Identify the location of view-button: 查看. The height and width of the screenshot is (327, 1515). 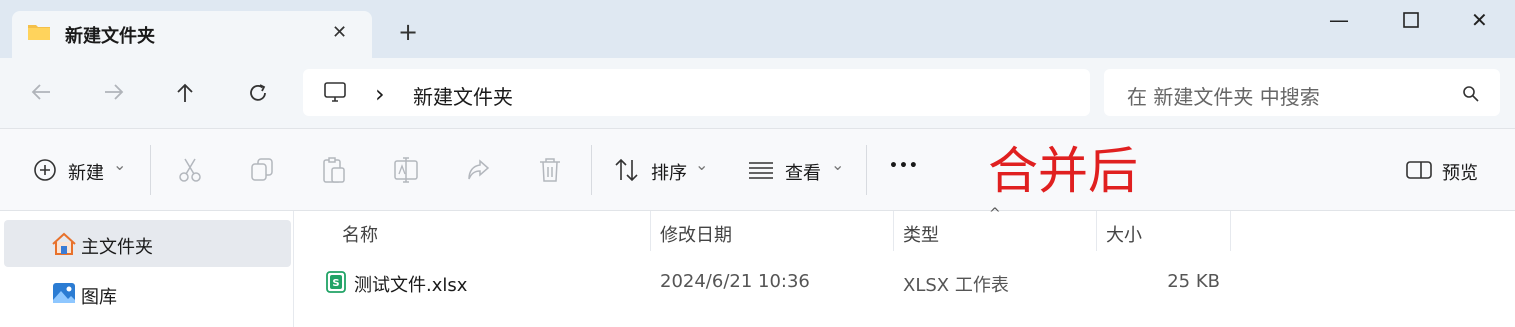
(803, 172).